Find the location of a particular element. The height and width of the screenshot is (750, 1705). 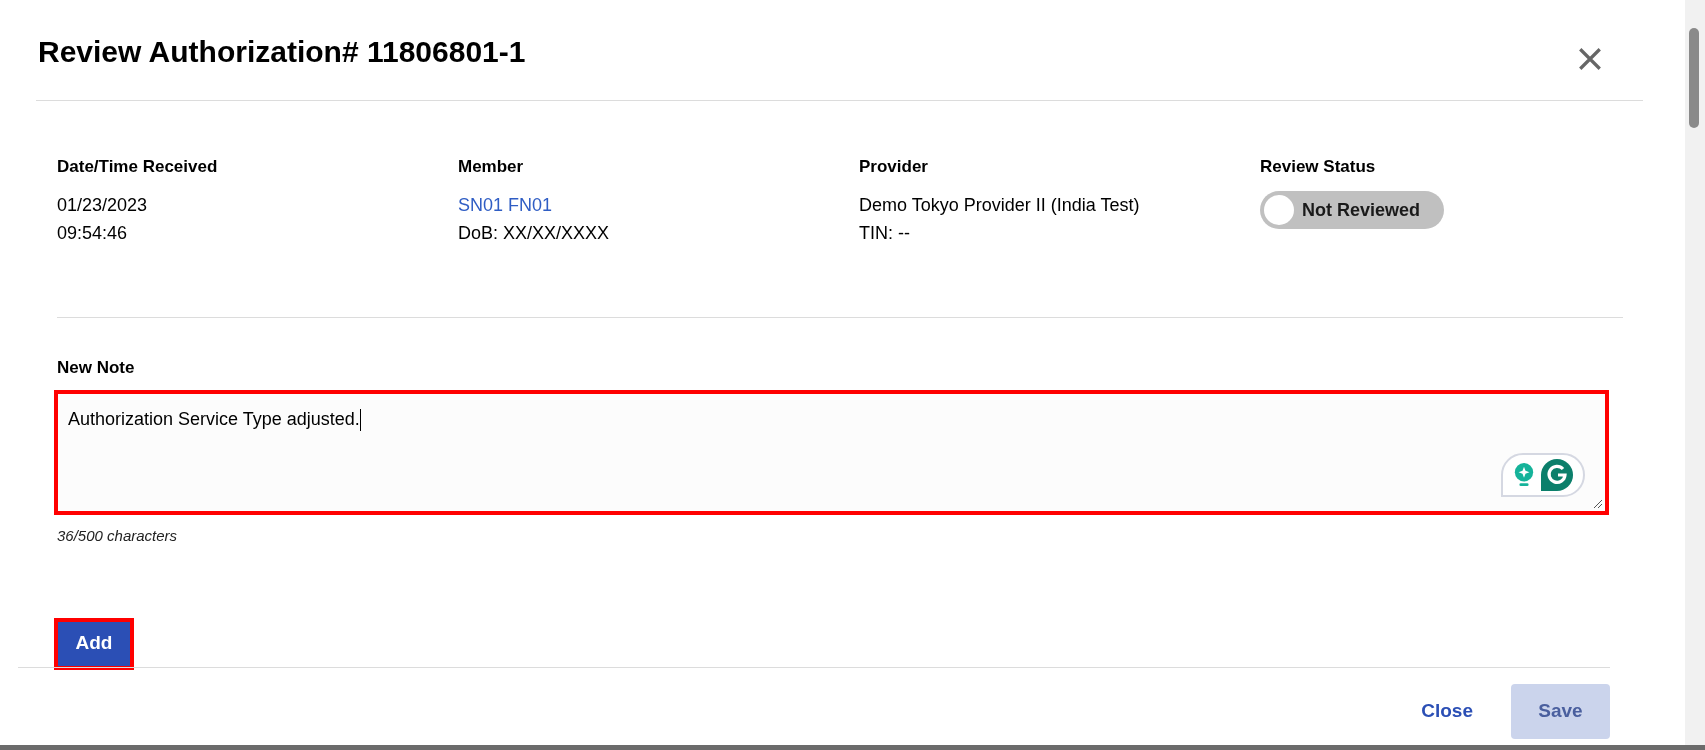

detail-label: Member is located at coordinates (491, 167).